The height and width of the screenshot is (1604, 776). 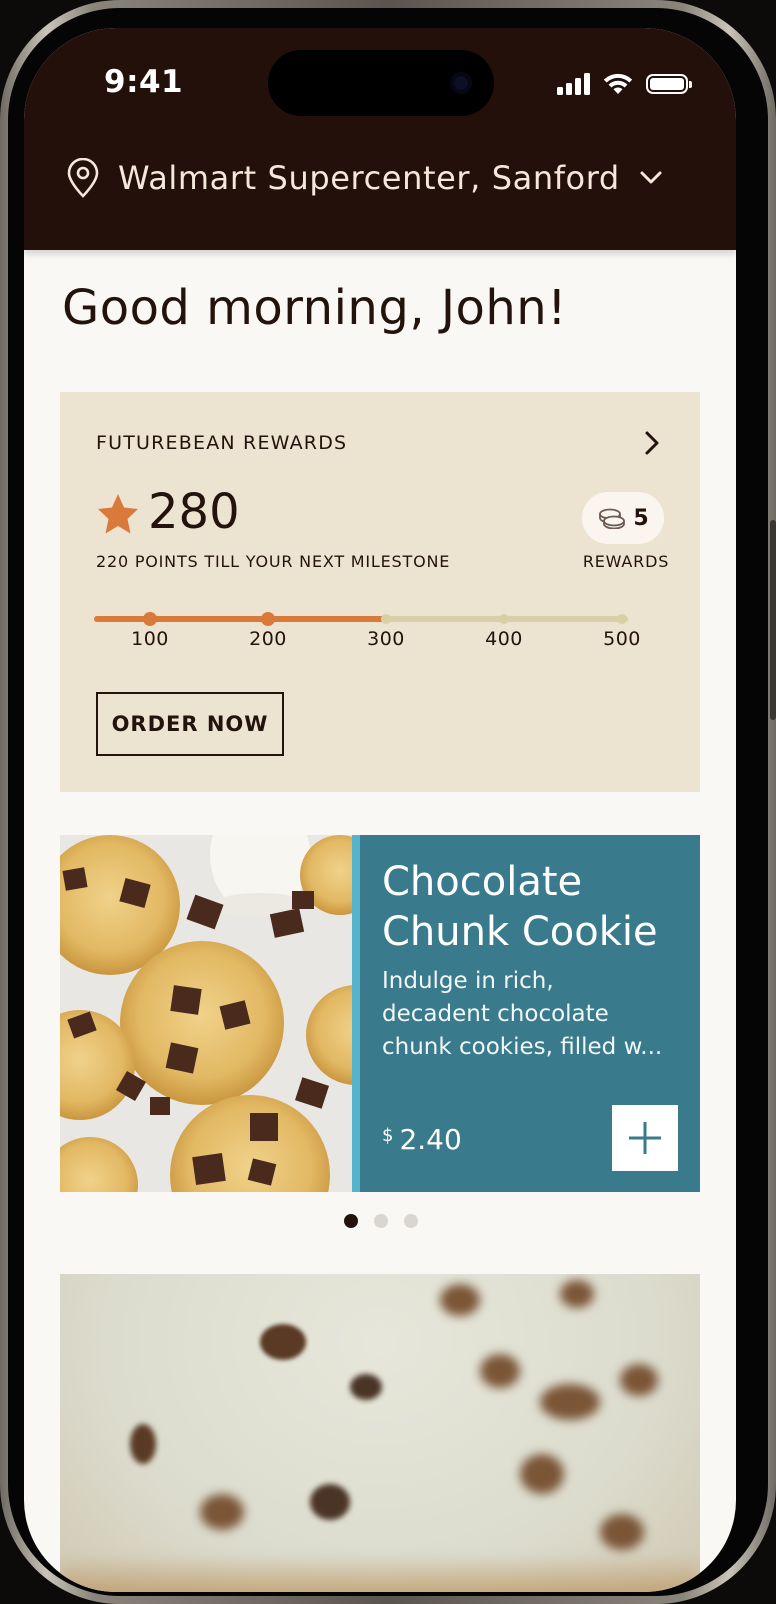 I want to click on star-icon, so click(x=118, y=514).